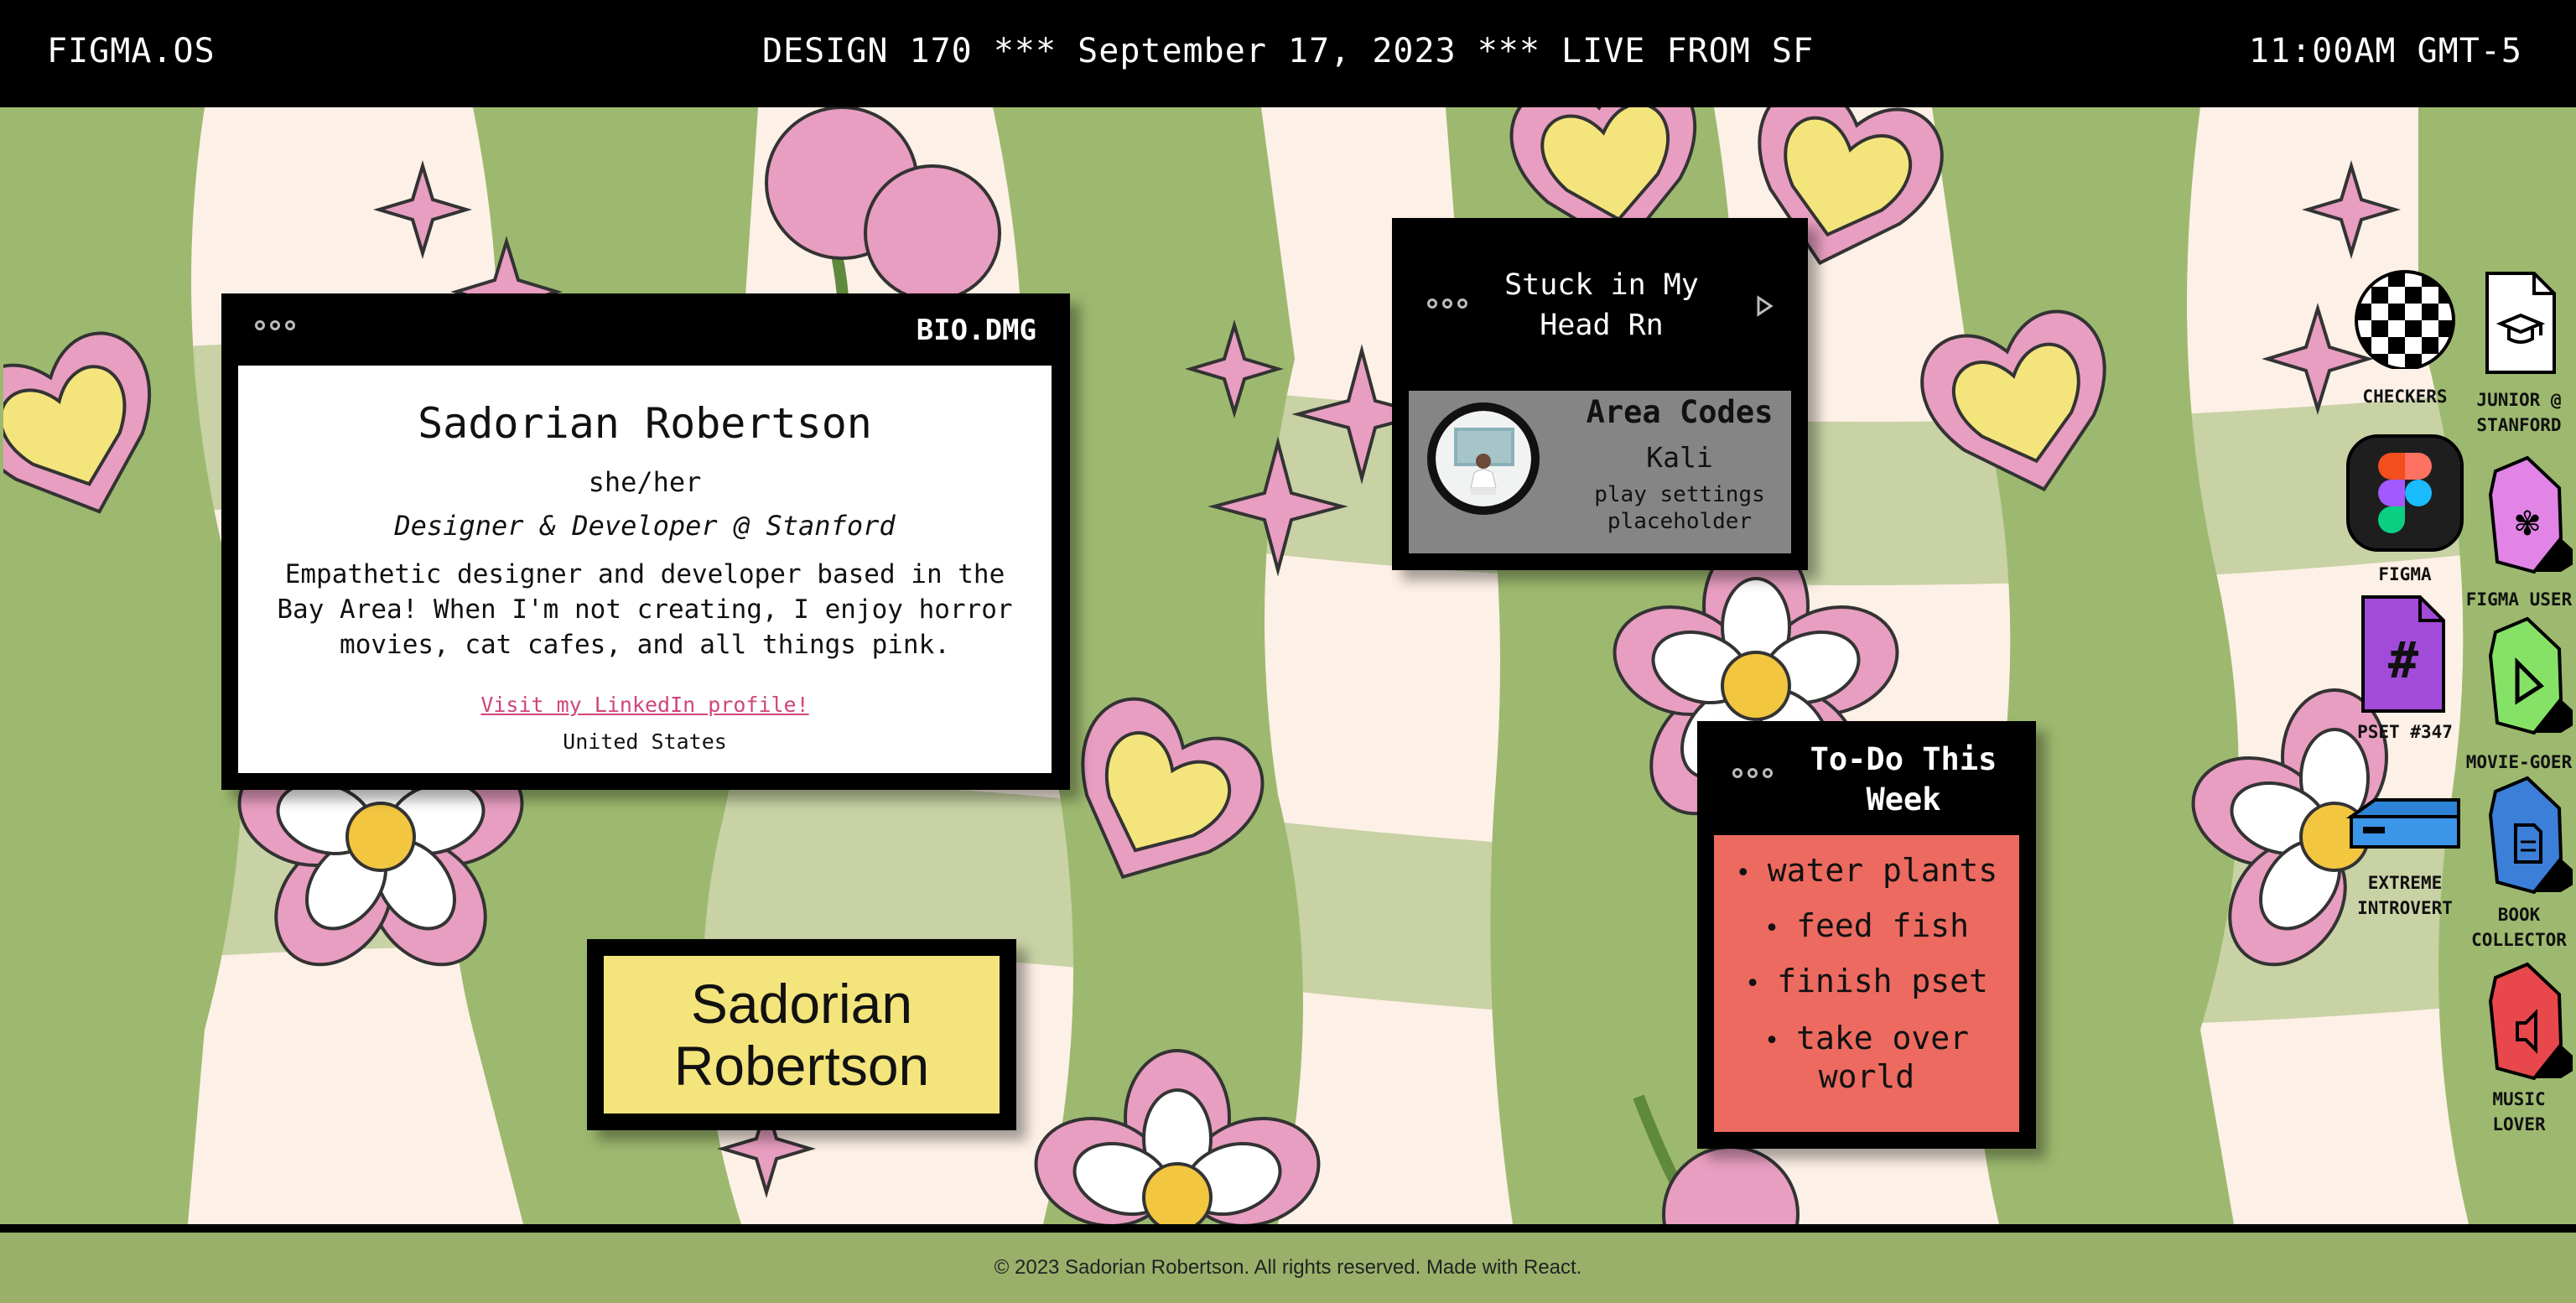  Describe the element at coordinates (2519, 940) in the screenshot. I see `icon-label-book-line2: COLLECTOR` at that location.